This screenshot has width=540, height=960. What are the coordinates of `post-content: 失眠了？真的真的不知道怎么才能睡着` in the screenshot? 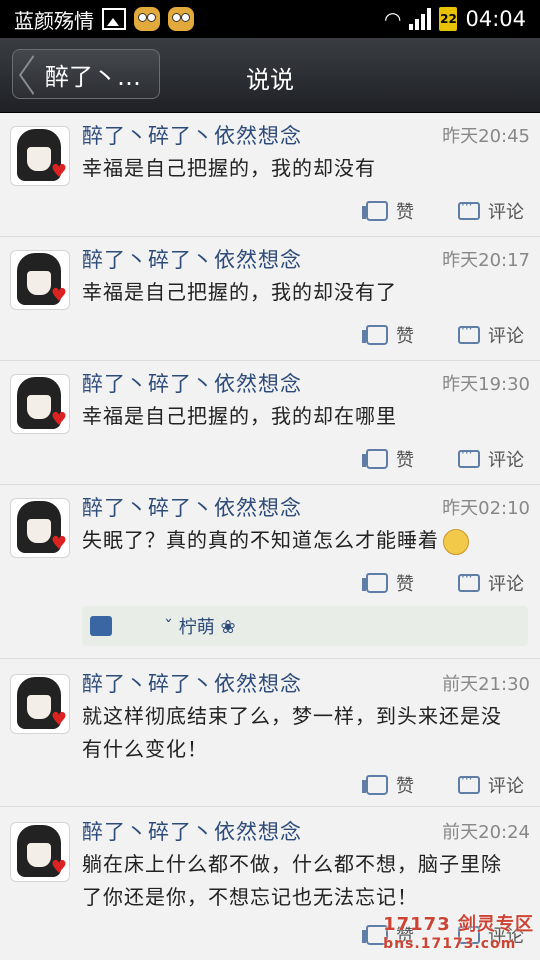 It's located at (302, 540).